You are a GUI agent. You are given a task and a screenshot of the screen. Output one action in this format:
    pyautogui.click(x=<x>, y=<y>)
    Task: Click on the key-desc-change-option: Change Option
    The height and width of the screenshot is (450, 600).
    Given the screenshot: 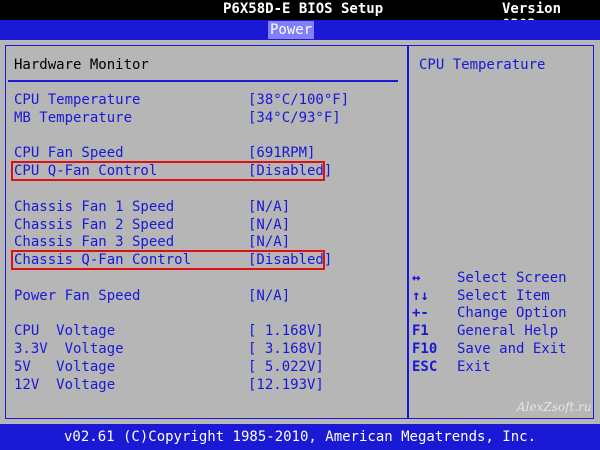 What is the action you would take?
    pyautogui.click(x=512, y=313)
    